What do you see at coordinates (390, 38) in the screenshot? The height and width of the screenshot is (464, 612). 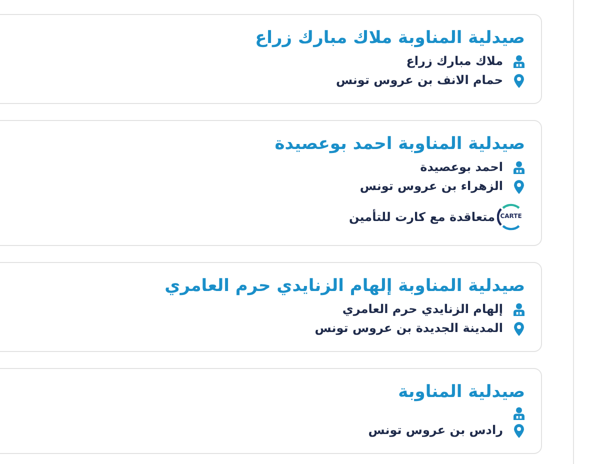 I see `pharmacy-title: صيدلية المناوبة ملاك مبارك زراع` at bounding box center [390, 38].